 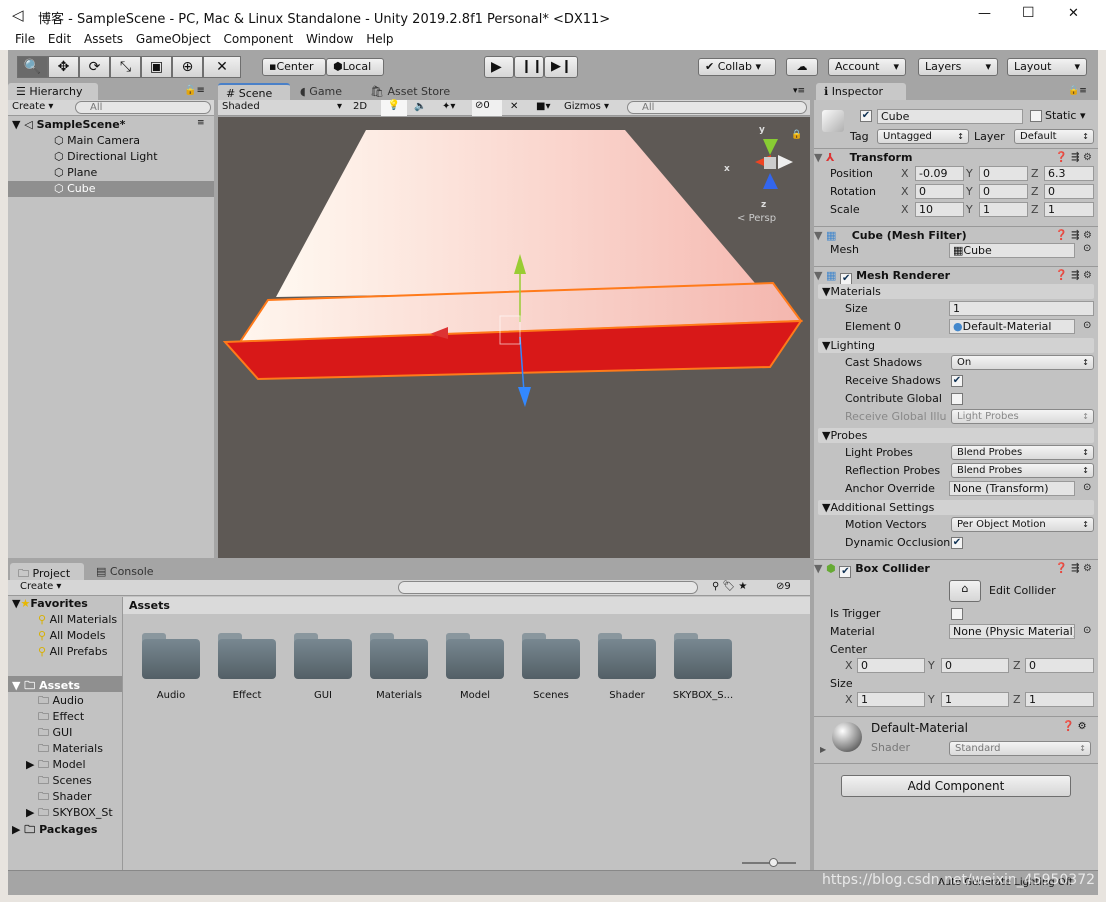 What do you see at coordinates (773, 862) in the screenshot?
I see `slider-thumb` at bounding box center [773, 862].